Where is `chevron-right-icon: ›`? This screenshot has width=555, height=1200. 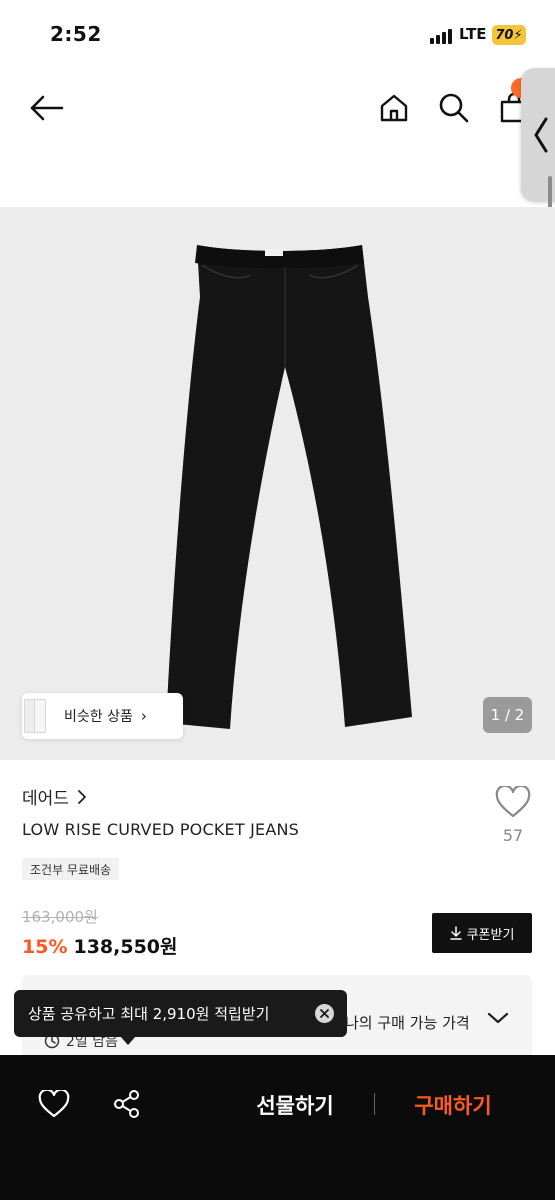
chevron-right-icon: › is located at coordinates (143, 716).